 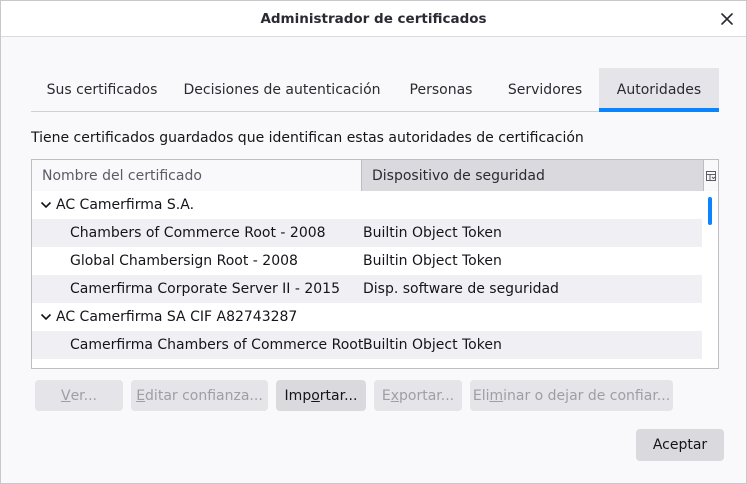 I want to click on tab-your-certificates: Sus certificados, so click(x=102, y=89).